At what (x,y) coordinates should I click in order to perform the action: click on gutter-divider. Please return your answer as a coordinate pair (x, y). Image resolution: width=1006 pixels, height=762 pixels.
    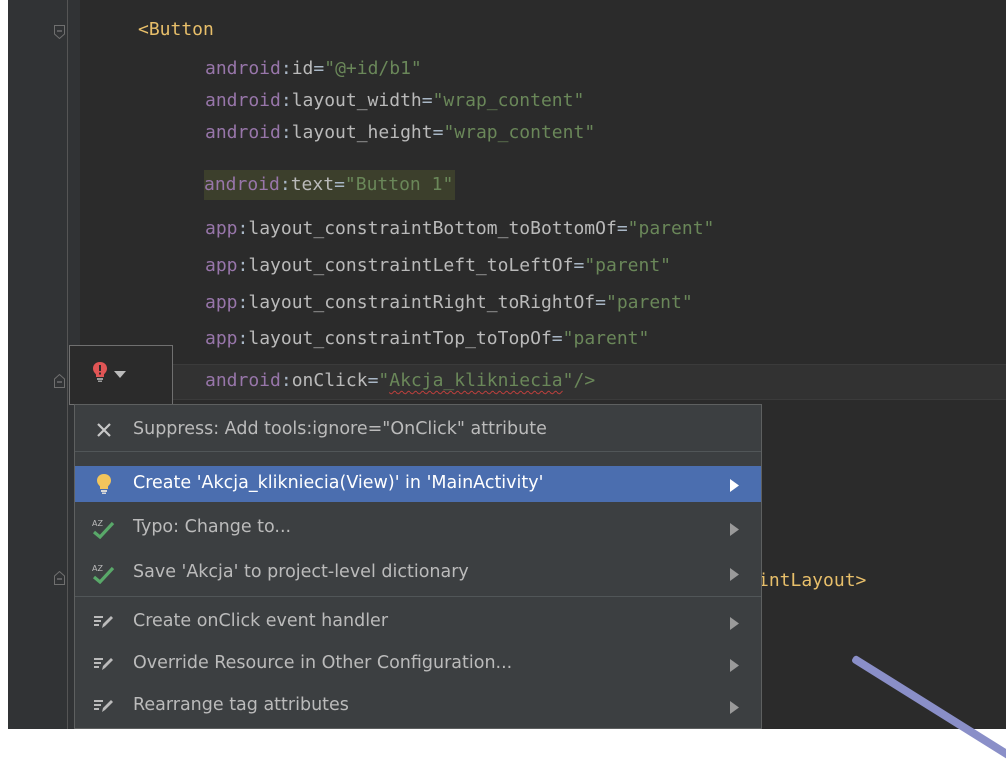
    Looking at the image, I should click on (67, 364).